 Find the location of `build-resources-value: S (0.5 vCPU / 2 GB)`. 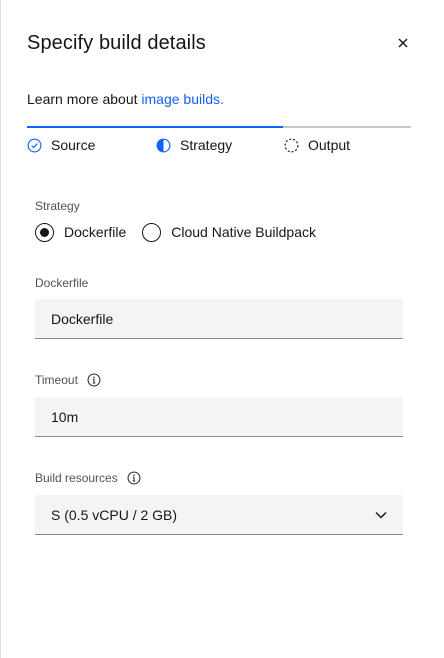

build-resources-value: S (0.5 vCPU / 2 GB) is located at coordinates (114, 514).